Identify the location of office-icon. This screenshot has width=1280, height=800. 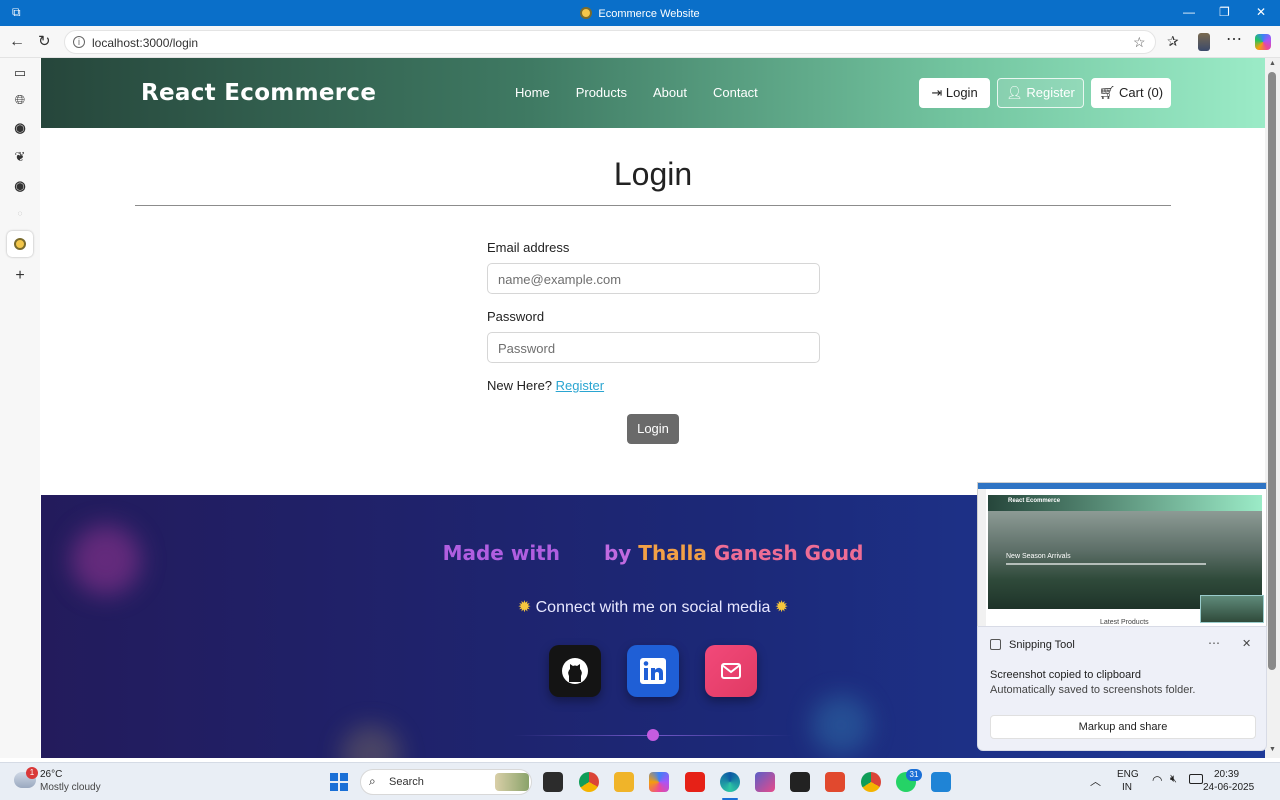
(835, 782).